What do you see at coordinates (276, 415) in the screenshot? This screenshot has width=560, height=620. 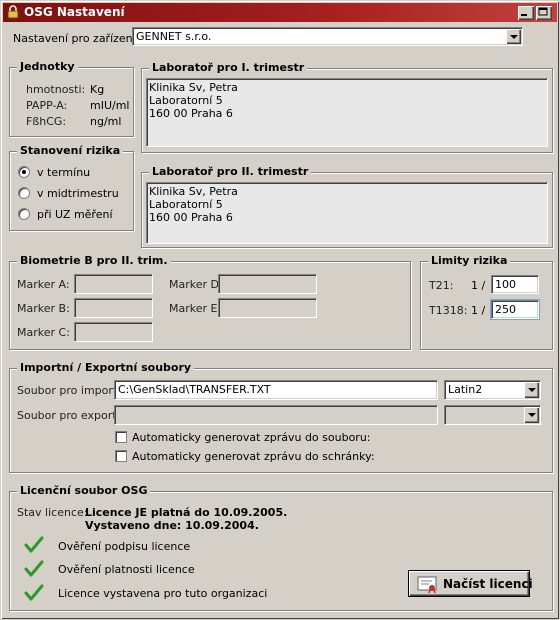 I see `export-path-input` at bounding box center [276, 415].